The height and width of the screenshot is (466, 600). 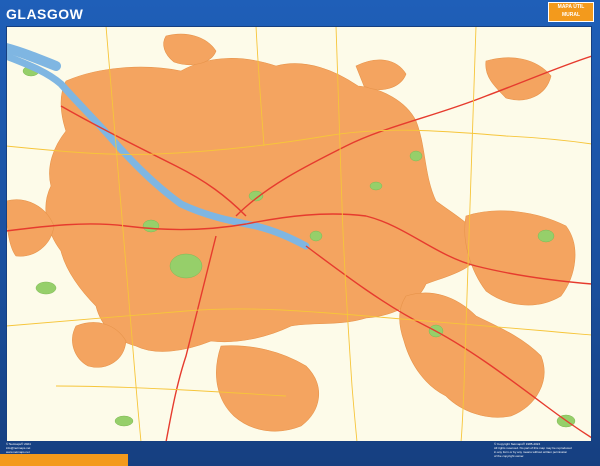 I want to click on footer-accent-bar, so click(x=64, y=460).